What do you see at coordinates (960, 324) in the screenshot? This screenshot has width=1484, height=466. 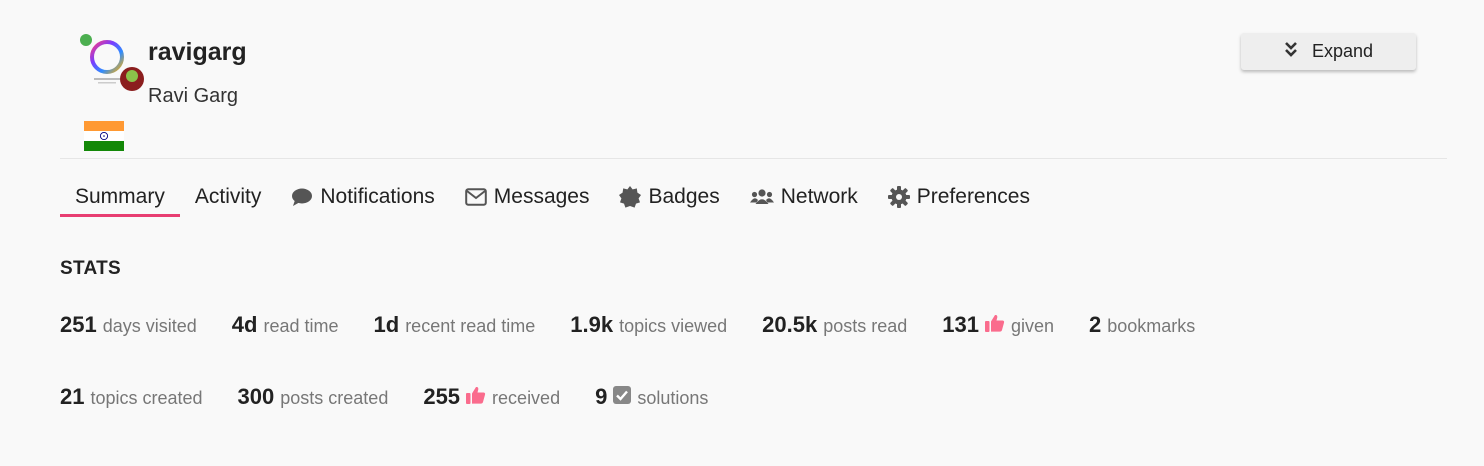 I see `stat-value: 131` at bounding box center [960, 324].